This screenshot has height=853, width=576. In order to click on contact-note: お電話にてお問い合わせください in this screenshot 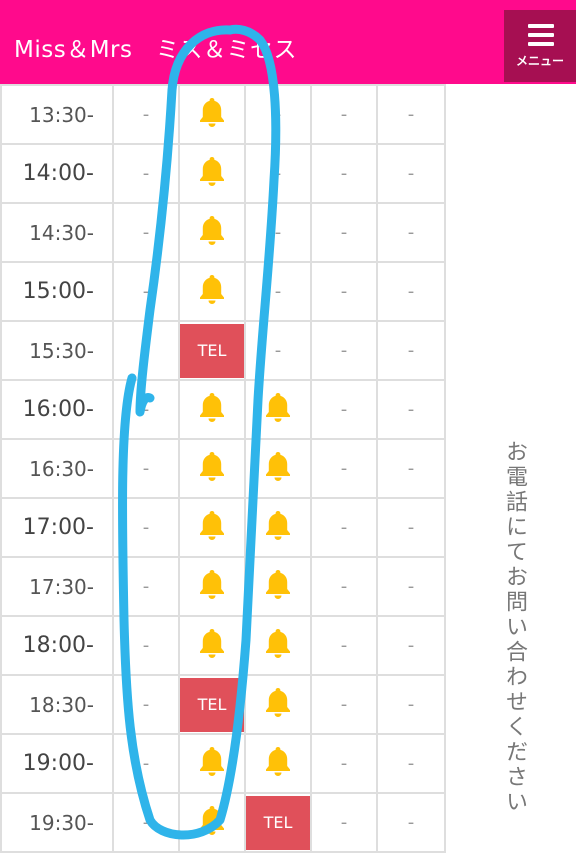, I will do `click(514, 627)`.